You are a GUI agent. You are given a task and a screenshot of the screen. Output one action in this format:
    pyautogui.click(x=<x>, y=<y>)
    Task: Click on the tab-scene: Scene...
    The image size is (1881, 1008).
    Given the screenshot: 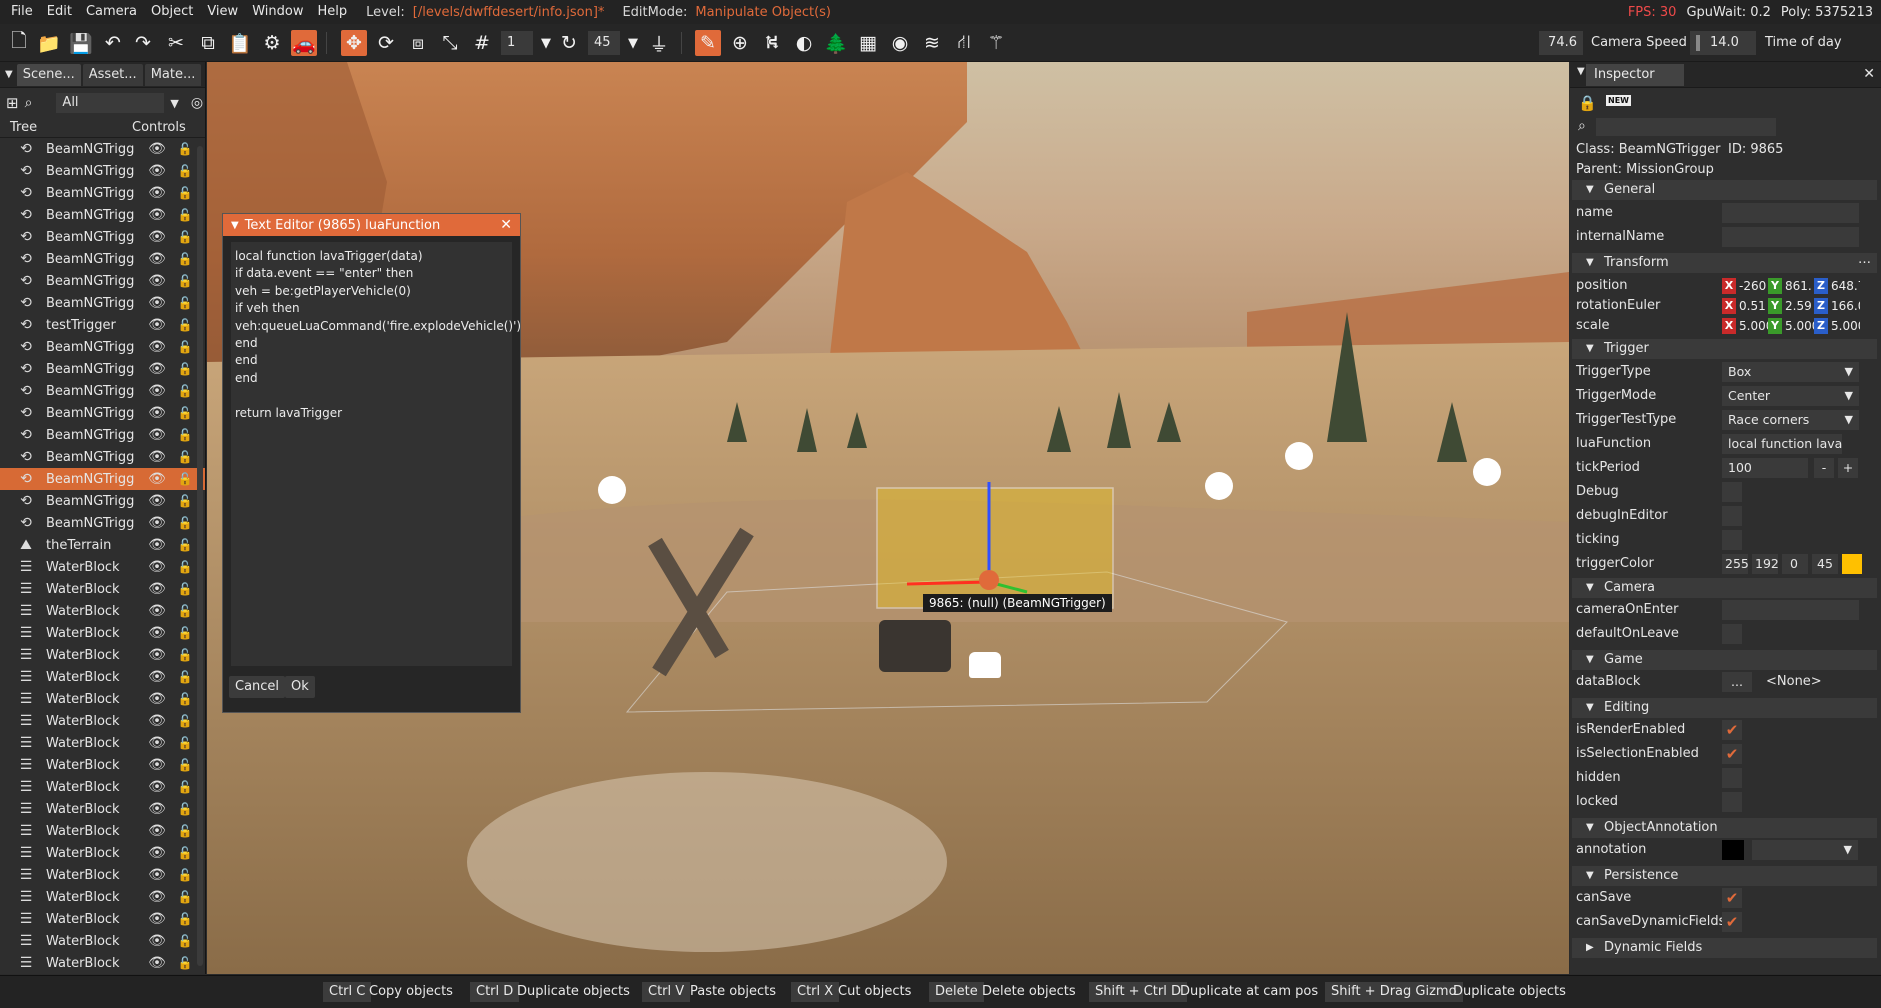 What is the action you would take?
    pyautogui.click(x=48, y=74)
    